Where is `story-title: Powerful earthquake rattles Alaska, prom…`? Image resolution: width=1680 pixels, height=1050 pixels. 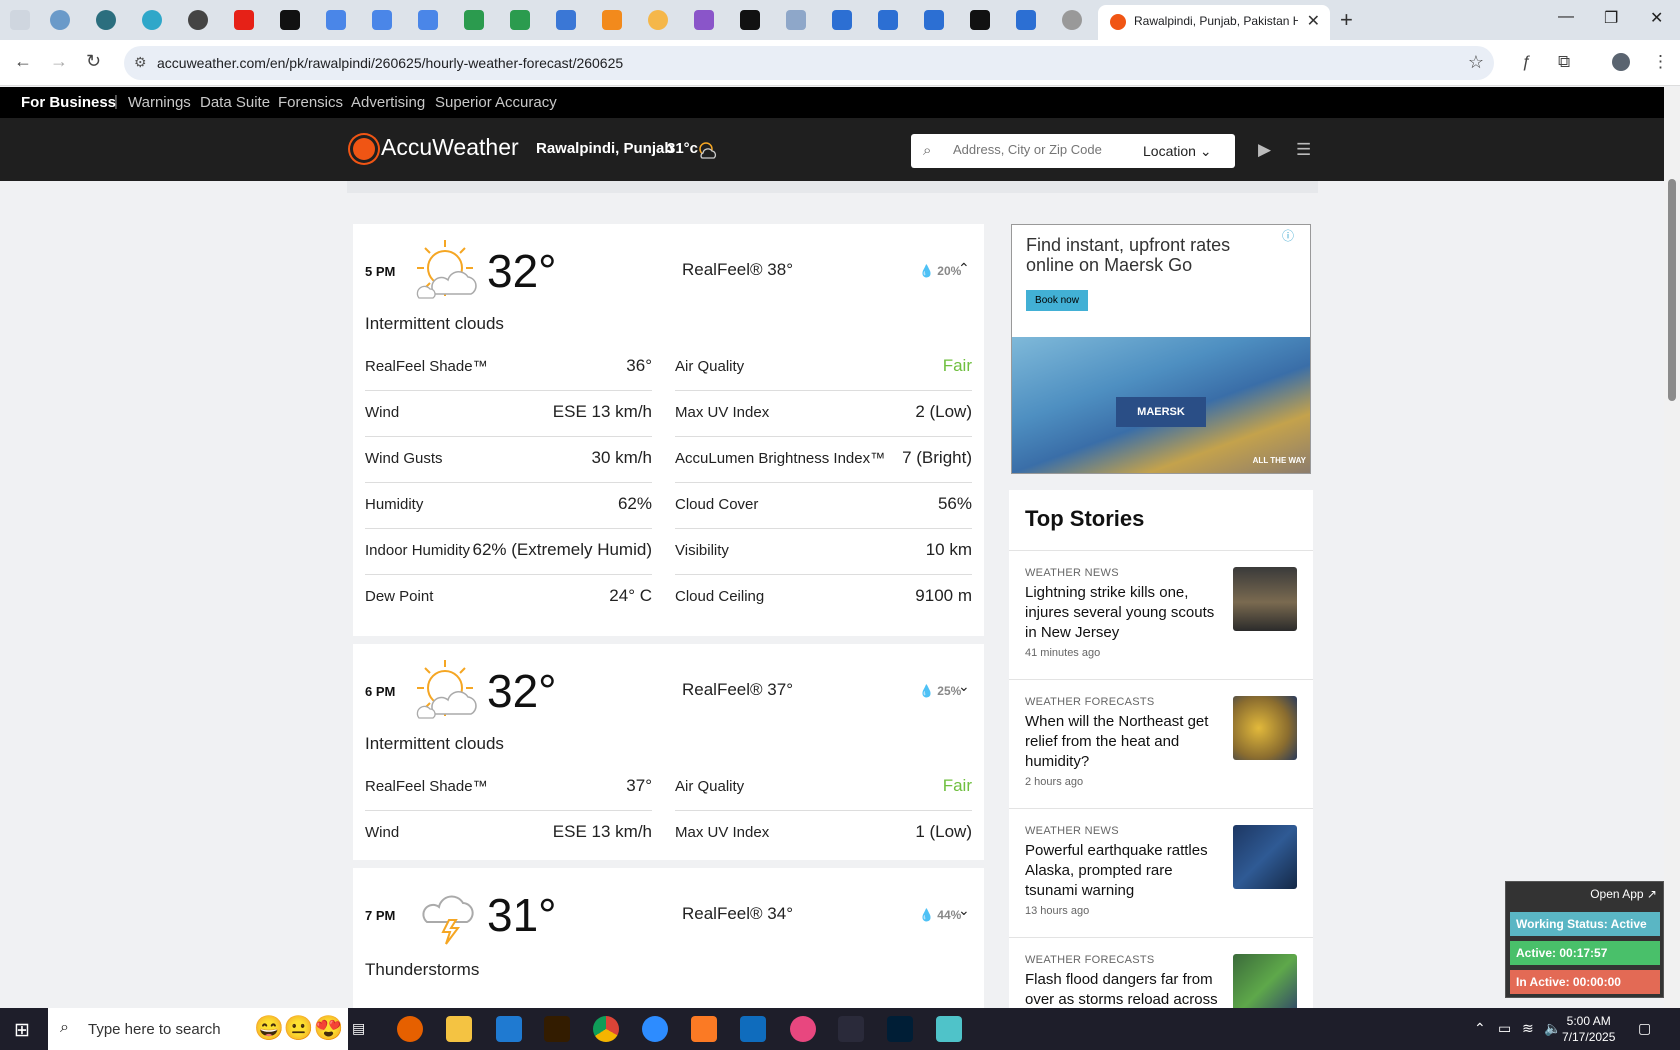 story-title: Powerful earthquake rattles Alaska, prom… is located at coordinates (1123, 871).